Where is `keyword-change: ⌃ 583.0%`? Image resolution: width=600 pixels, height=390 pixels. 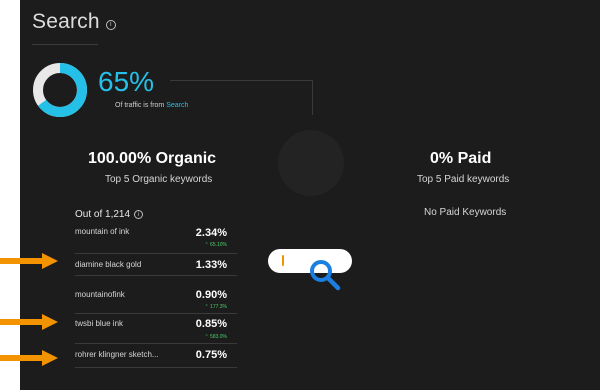
keyword-change: ⌃ 583.0% is located at coordinates (215, 337).